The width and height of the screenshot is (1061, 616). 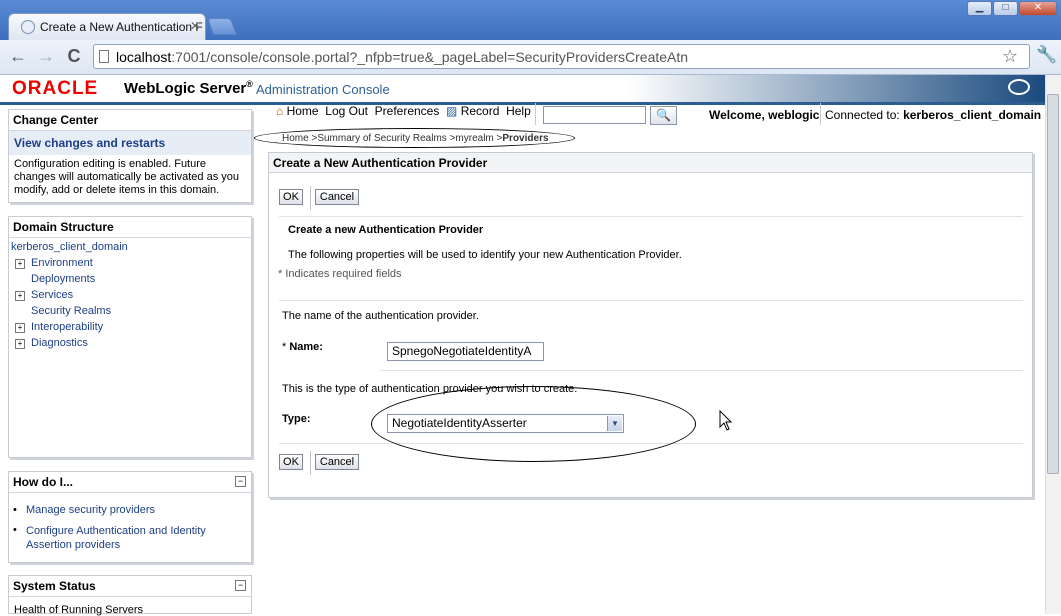 What do you see at coordinates (346, 111) in the screenshot?
I see `logout-link: Log Out` at bounding box center [346, 111].